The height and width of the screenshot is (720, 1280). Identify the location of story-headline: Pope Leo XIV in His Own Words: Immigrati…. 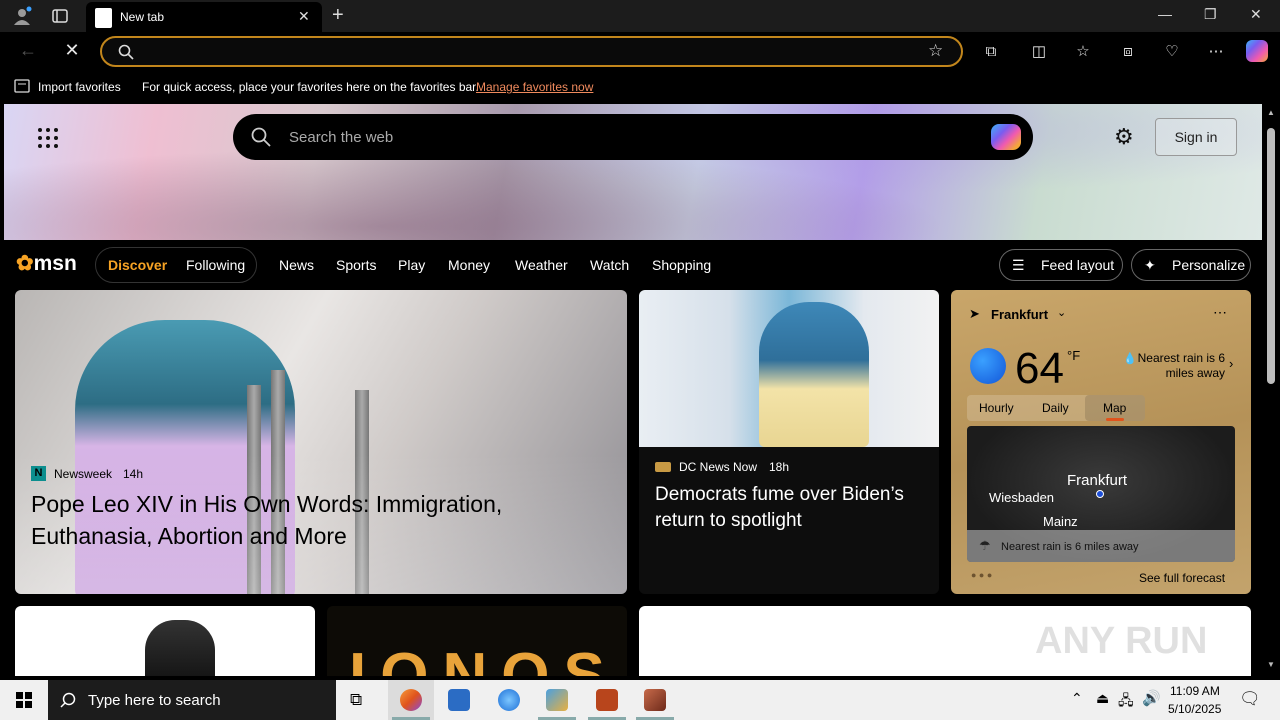
(311, 520).